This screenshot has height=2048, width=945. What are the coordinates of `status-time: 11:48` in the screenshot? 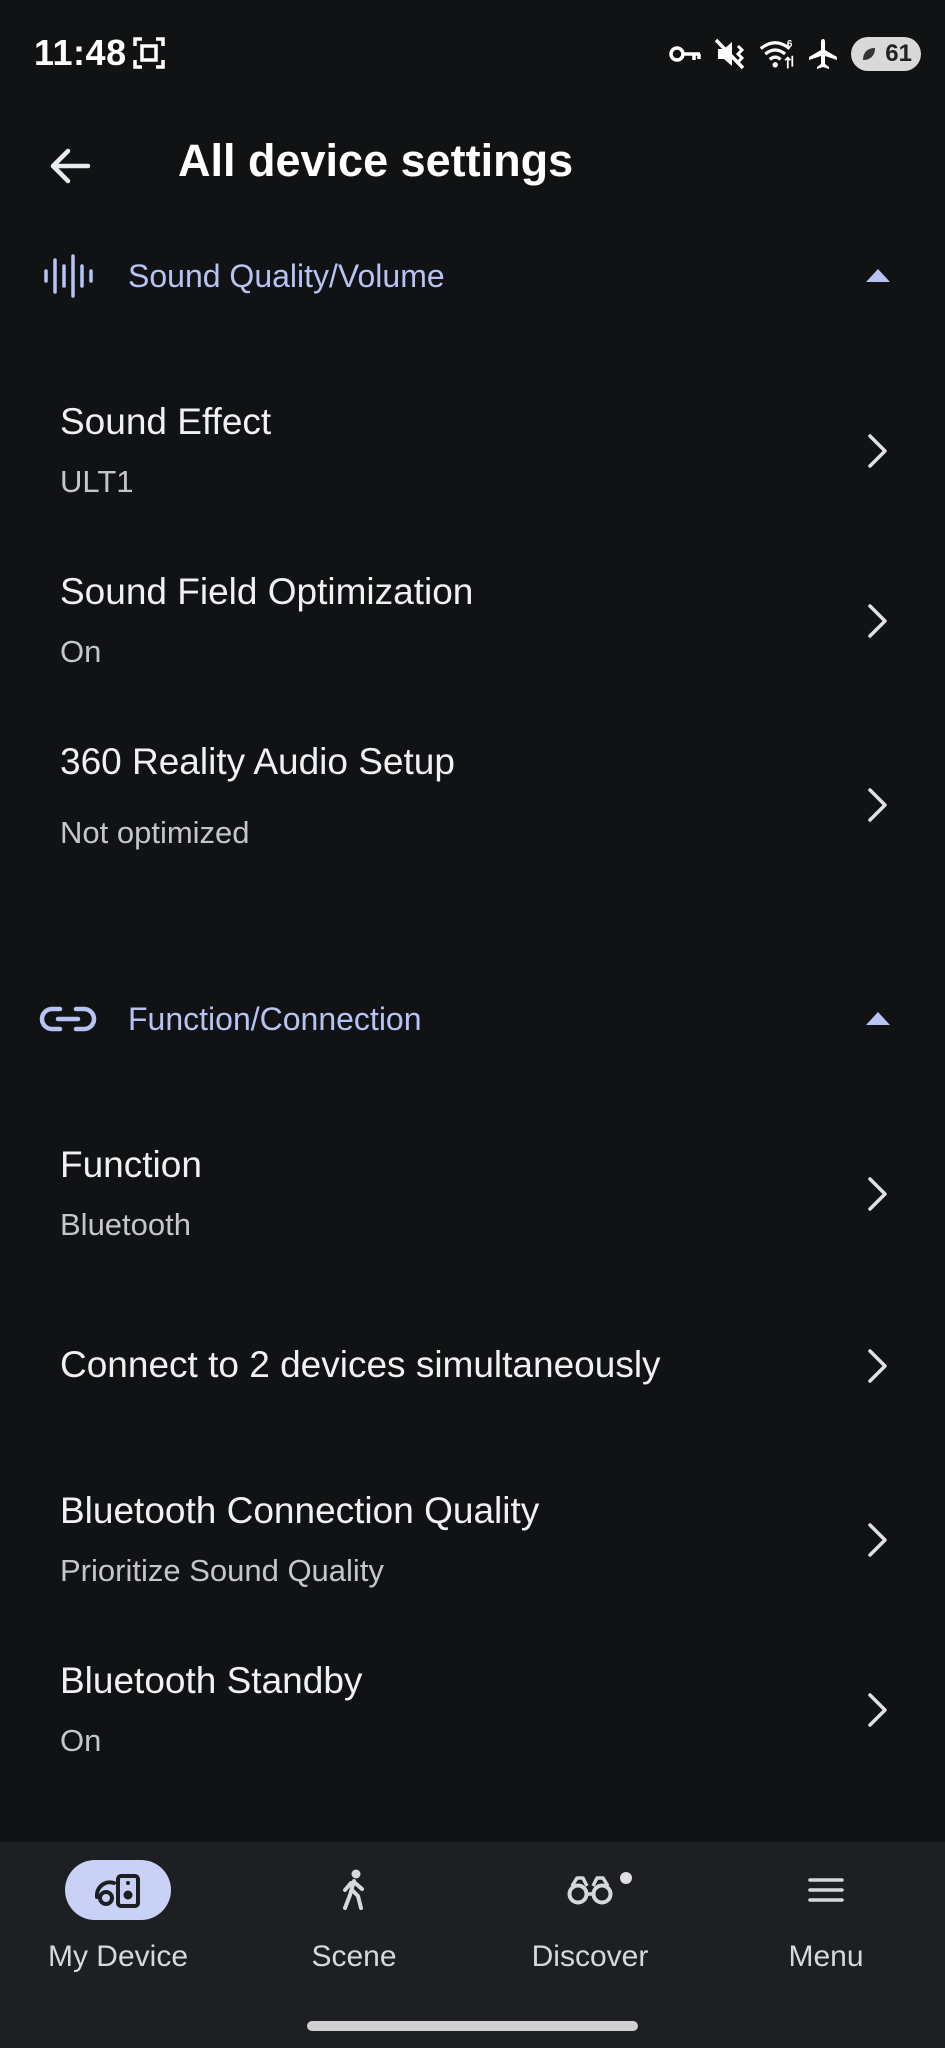 It's located at (80, 52).